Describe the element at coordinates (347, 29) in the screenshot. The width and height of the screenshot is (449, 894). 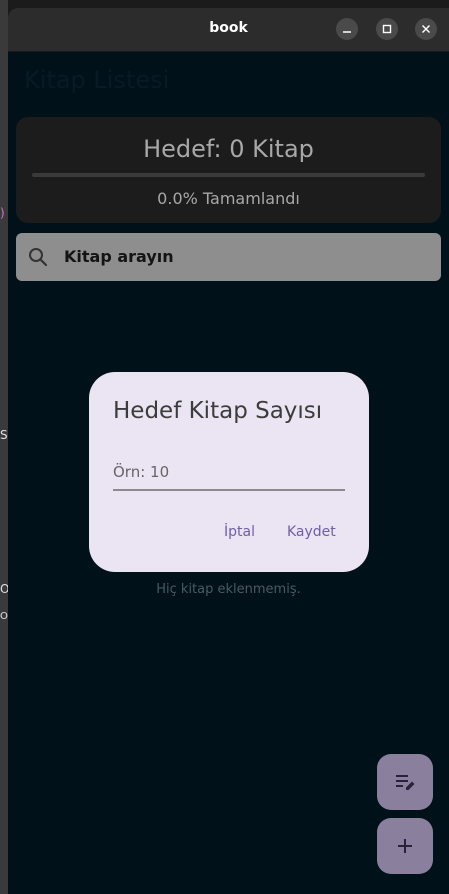
I see `minimize-button` at that location.